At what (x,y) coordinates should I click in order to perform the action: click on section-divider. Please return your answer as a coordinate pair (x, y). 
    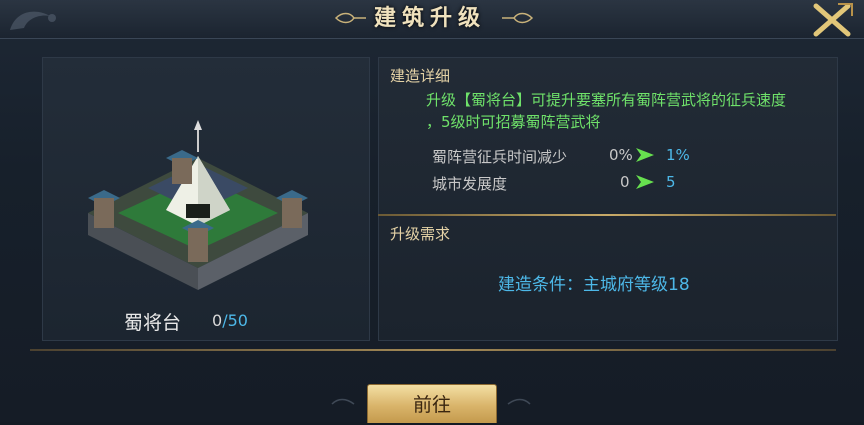
    Looking at the image, I should click on (607, 215).